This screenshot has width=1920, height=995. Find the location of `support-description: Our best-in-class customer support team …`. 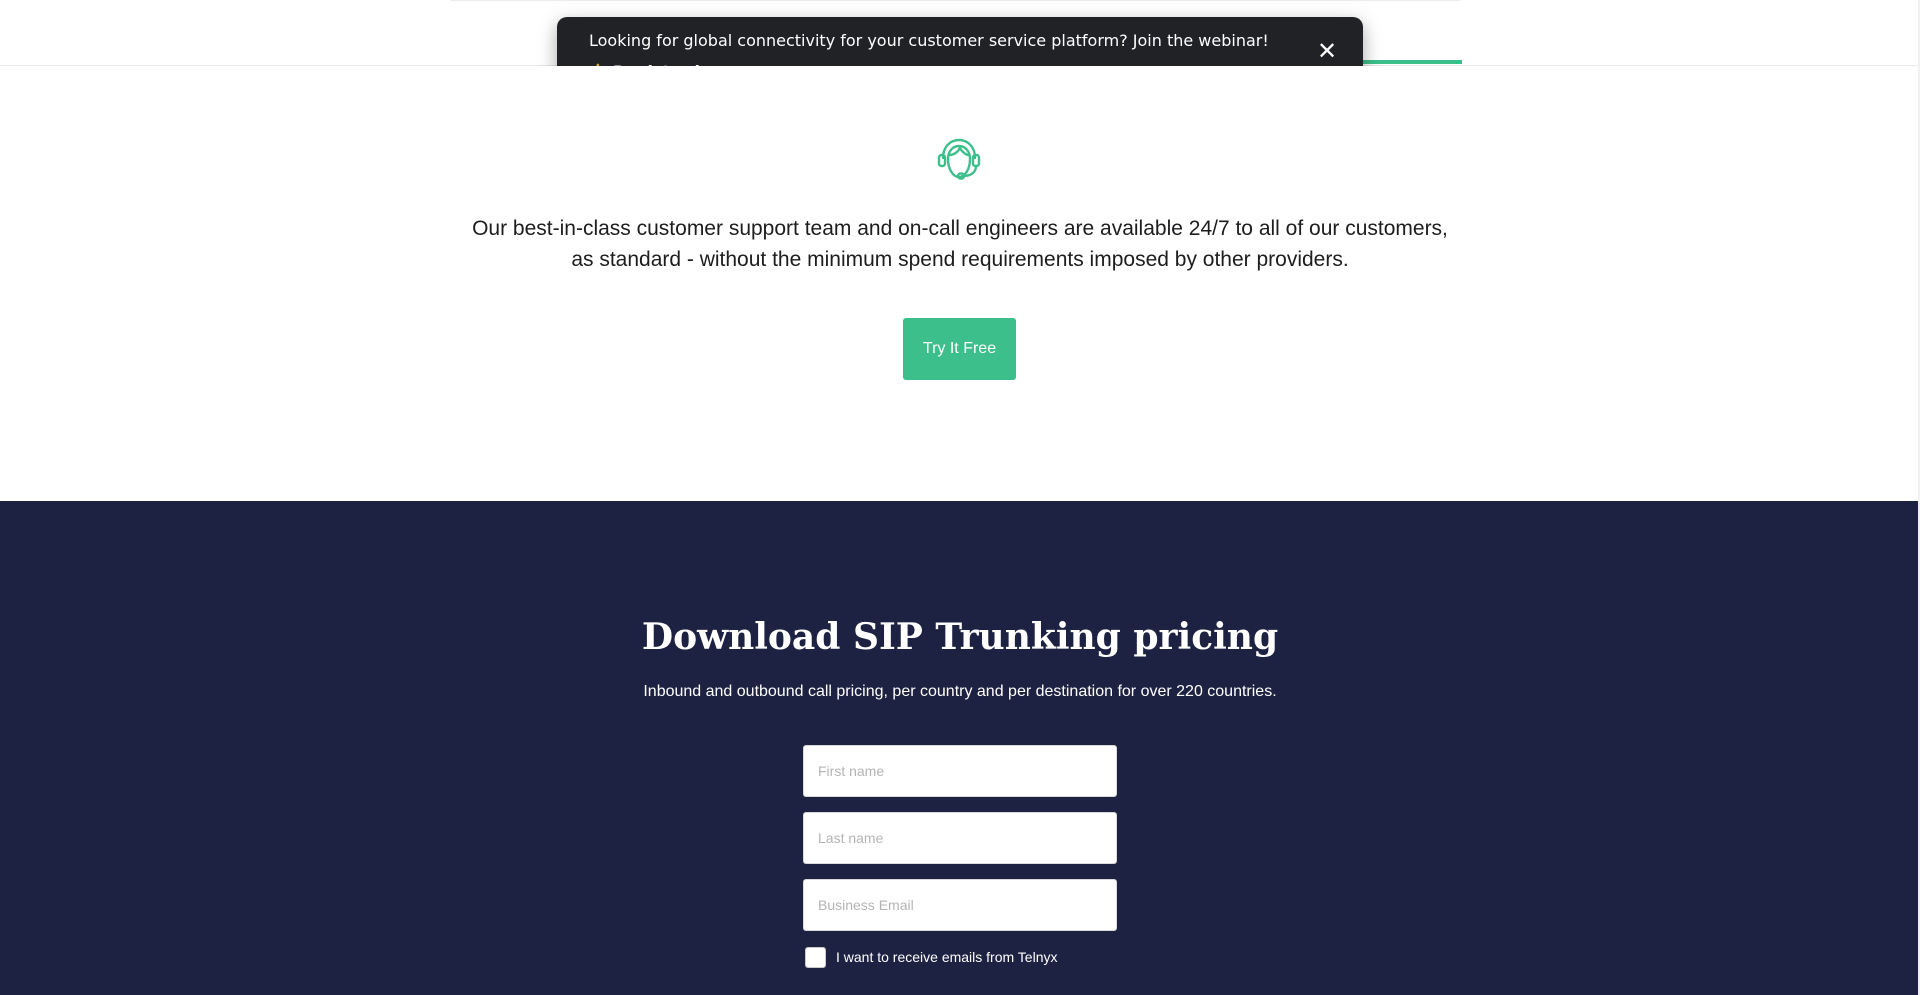

support-description: Our best-in-class customer support team … is located at coordinates (960, 244).